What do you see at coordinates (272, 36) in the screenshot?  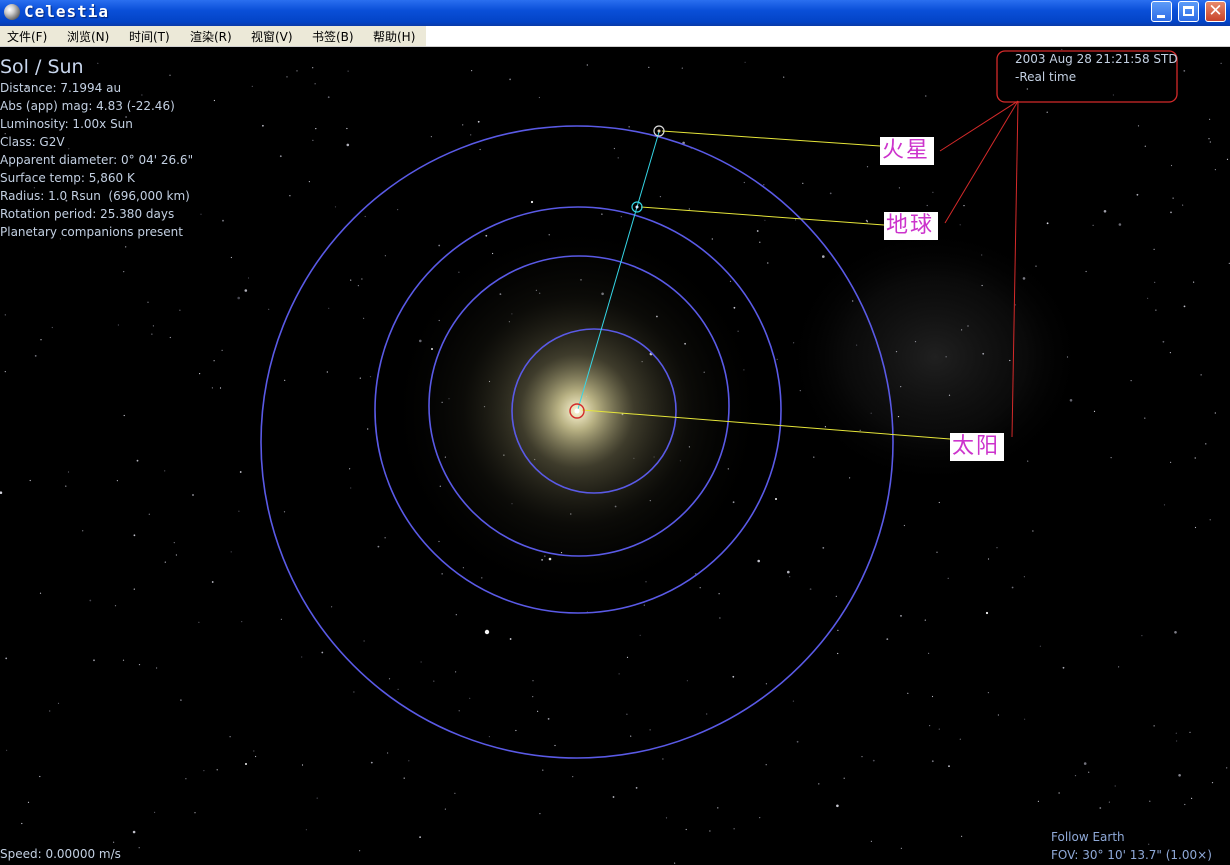 I see `menu-view: 视窗(V)` at bounding box center [272, 36].